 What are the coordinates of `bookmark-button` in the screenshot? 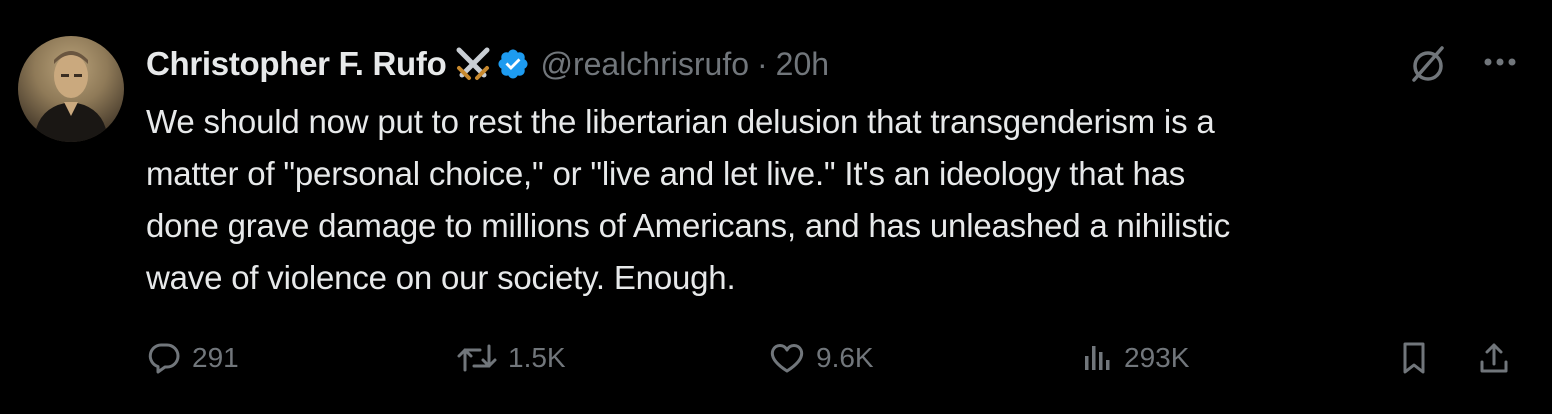 It's located at (1414, 358).